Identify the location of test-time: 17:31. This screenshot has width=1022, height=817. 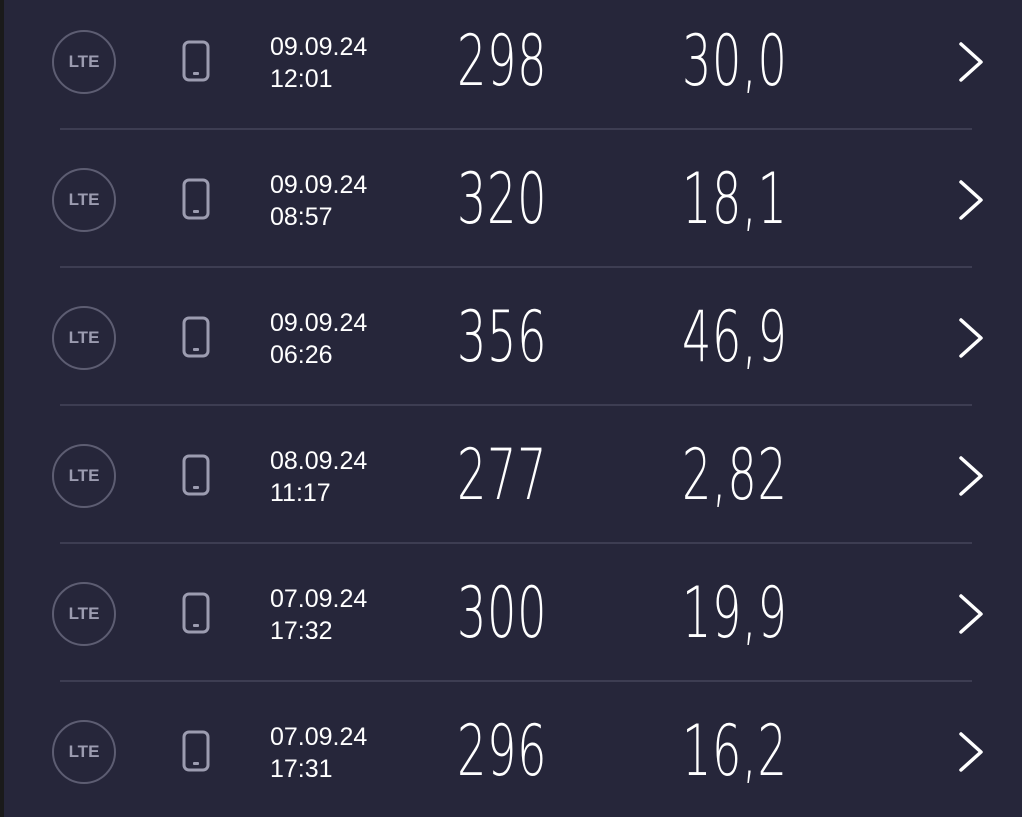
(301, 769).